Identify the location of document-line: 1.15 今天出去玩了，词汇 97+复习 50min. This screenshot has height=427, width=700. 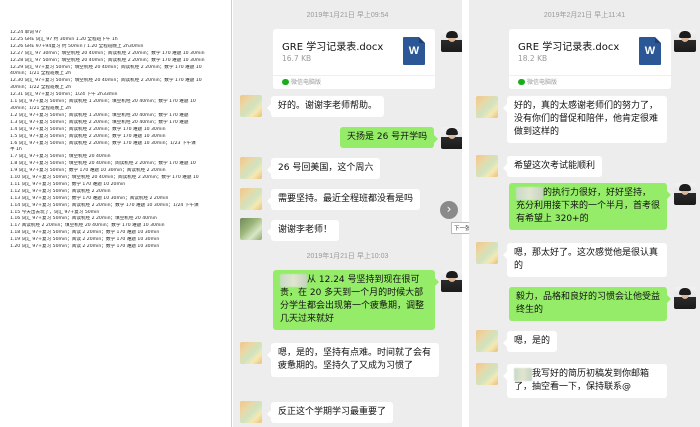
(55, 212).